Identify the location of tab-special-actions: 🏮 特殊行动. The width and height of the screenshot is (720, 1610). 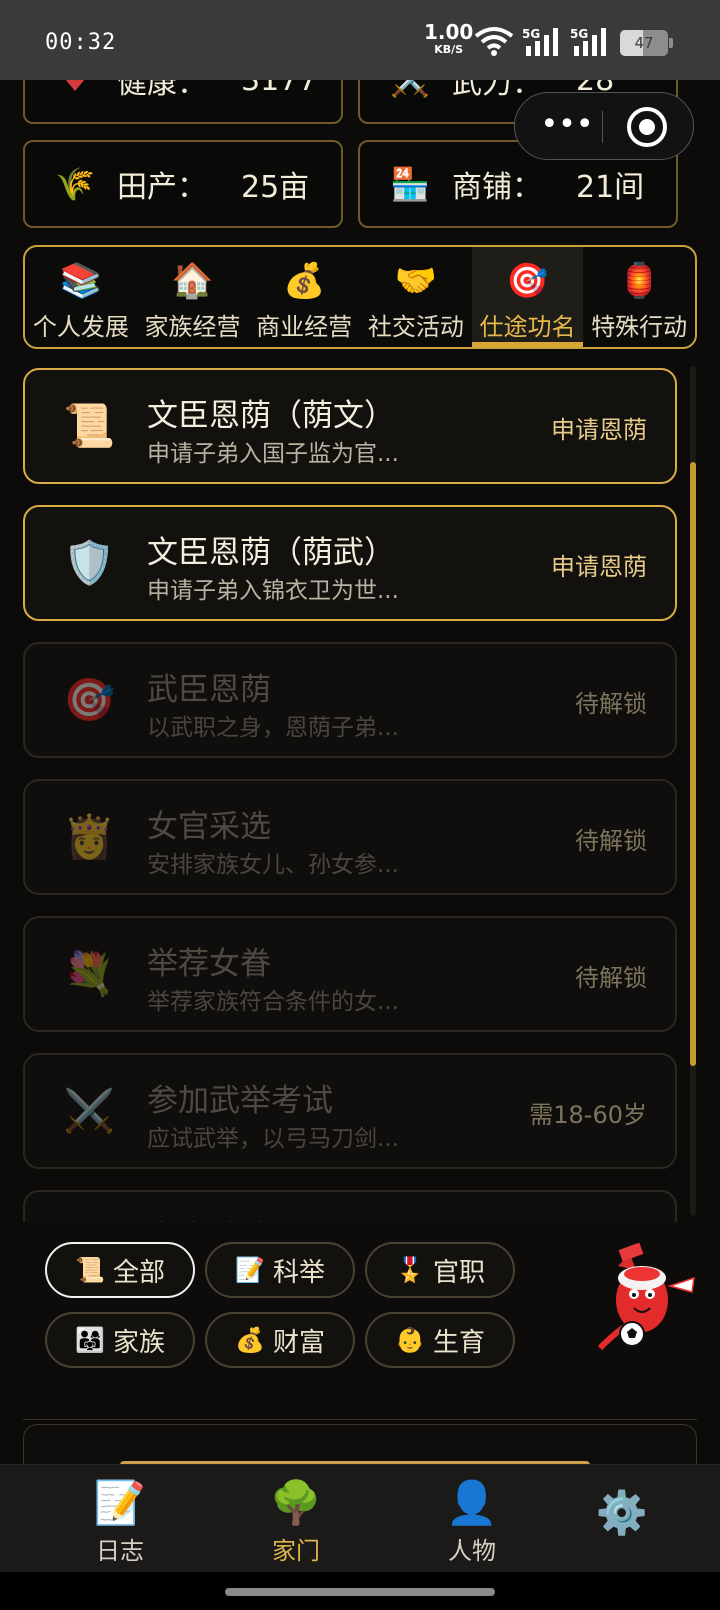
(639, 297).